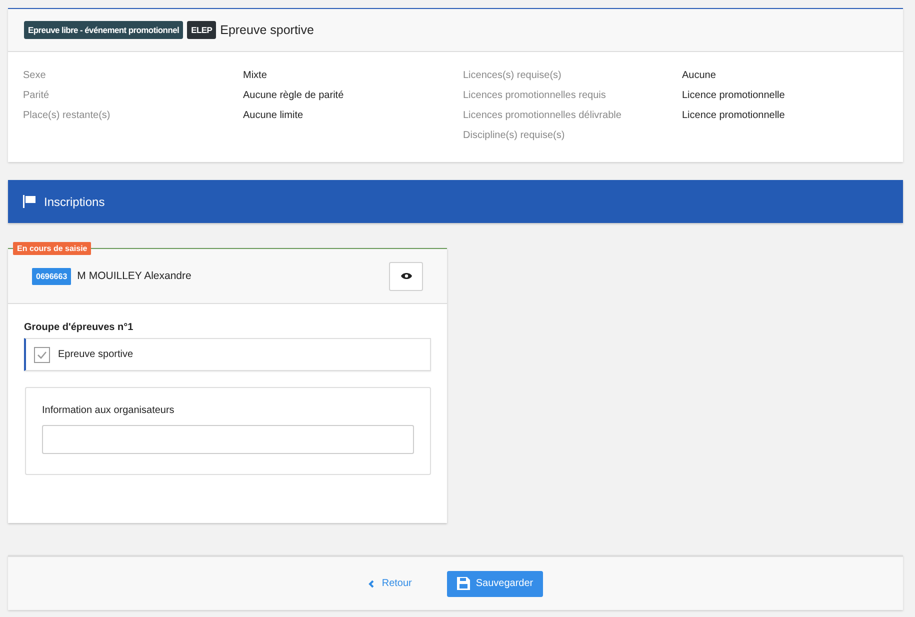 The height and width of the screenshot is (617, 915). What do you see at coordinates (699, 75) in the screenshot?
I see `detail-value: Aucune` at bounding box center [699, 75].